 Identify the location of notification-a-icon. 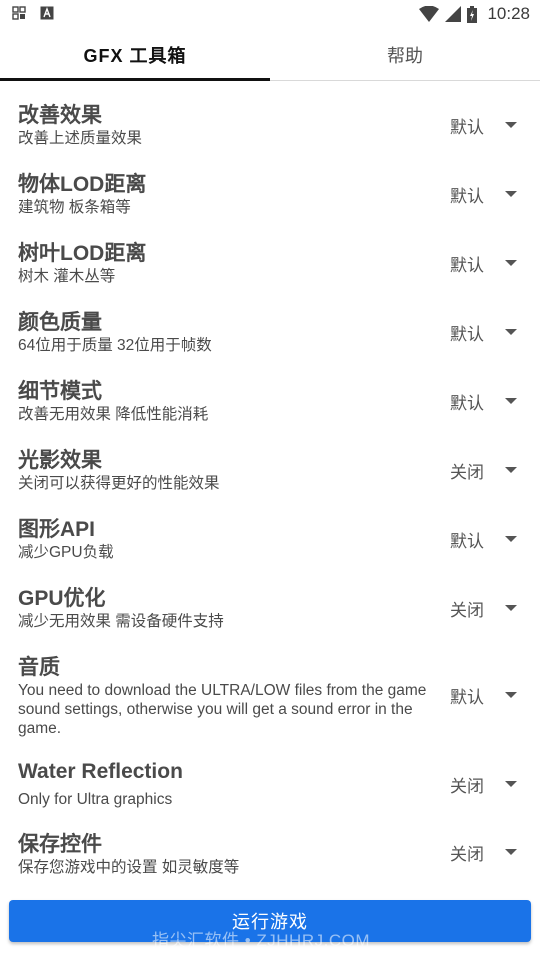
(47, 13).